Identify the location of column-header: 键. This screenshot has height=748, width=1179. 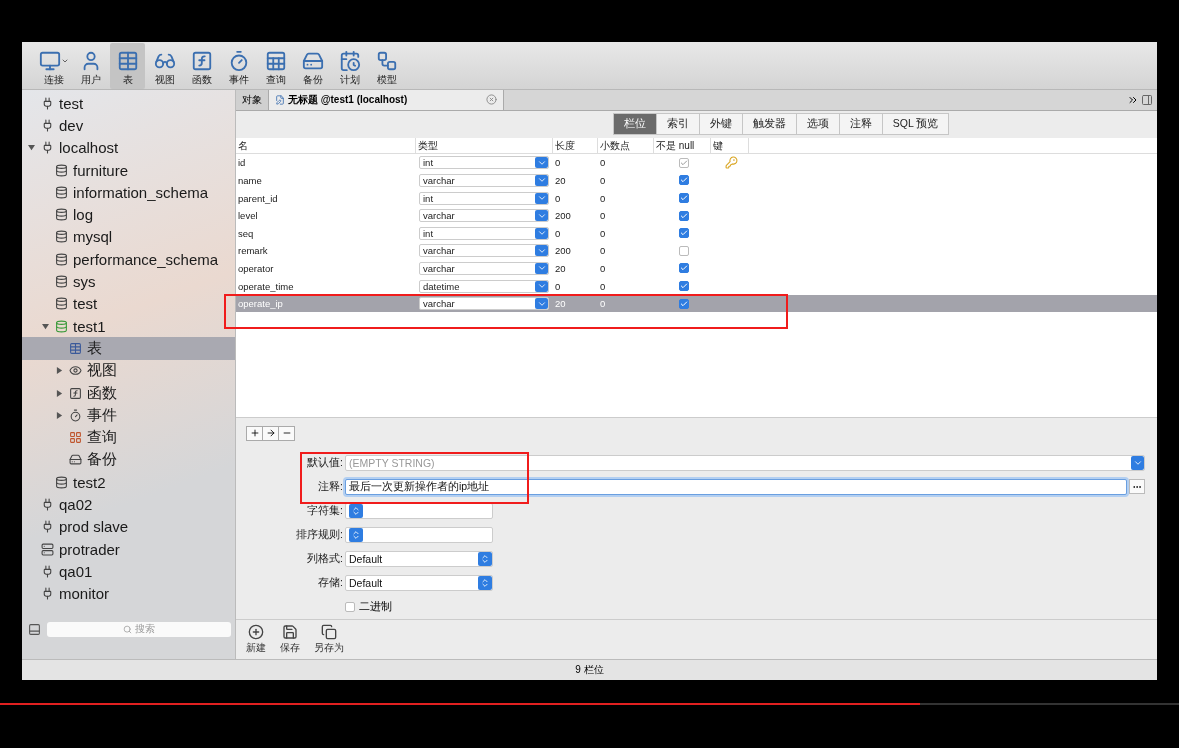
(730, 146).